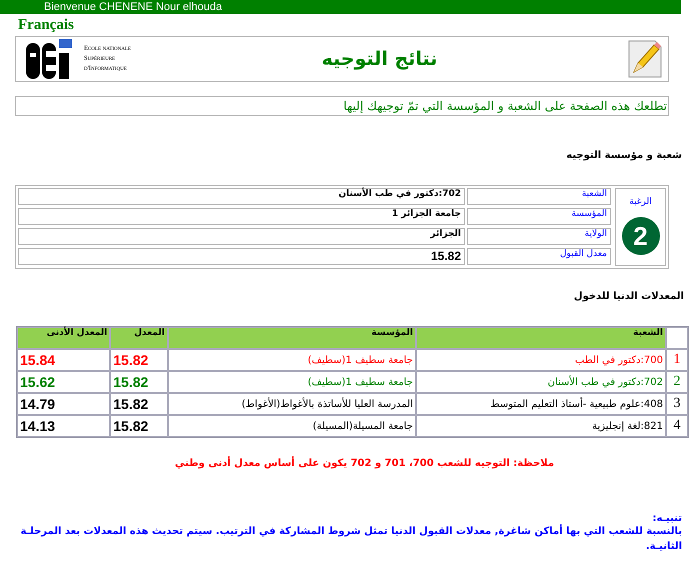  Describe the element at coordinates (380, 59) in the screenshot. I see `page-title: نتائج التوجيه` at that location.